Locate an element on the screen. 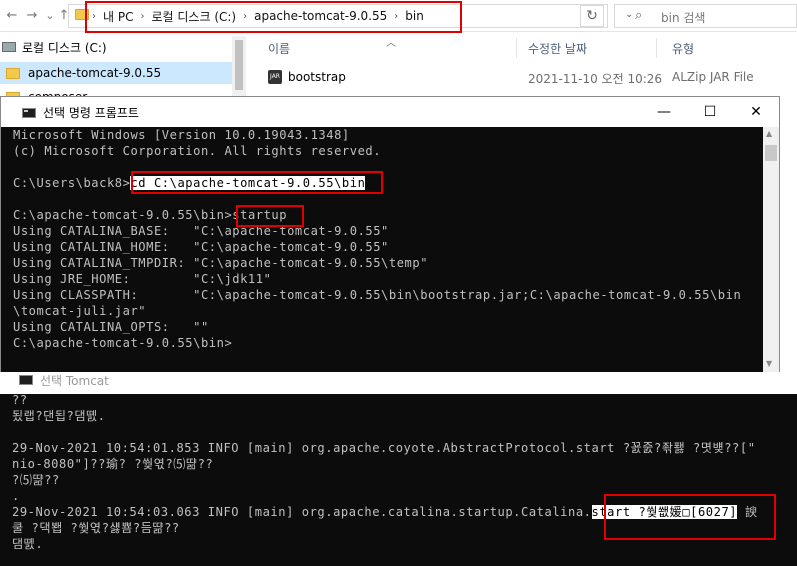 The image size is (797, 566). tomcat-line: ?⑸땲?? is located at coordinates (36, 480).